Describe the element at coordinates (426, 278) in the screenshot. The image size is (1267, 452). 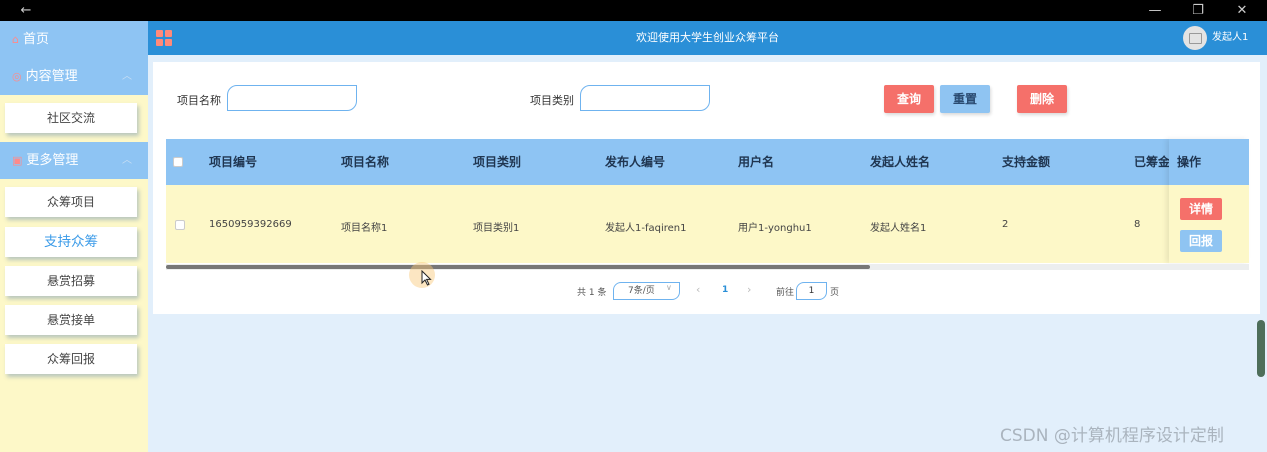
I see `mouse-cursor-icon` at that location.